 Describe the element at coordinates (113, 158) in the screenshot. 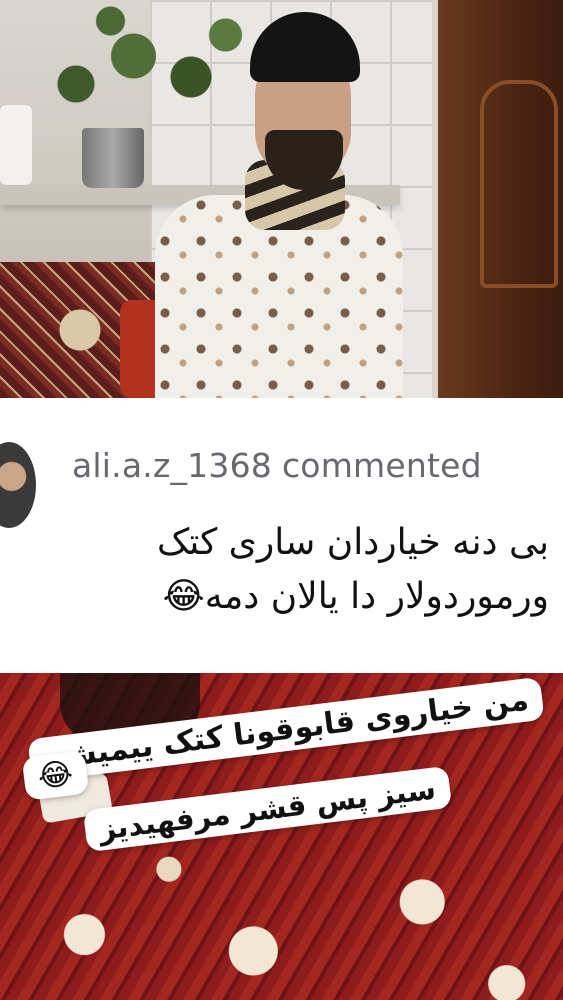

I see `plant-pot` at that location.